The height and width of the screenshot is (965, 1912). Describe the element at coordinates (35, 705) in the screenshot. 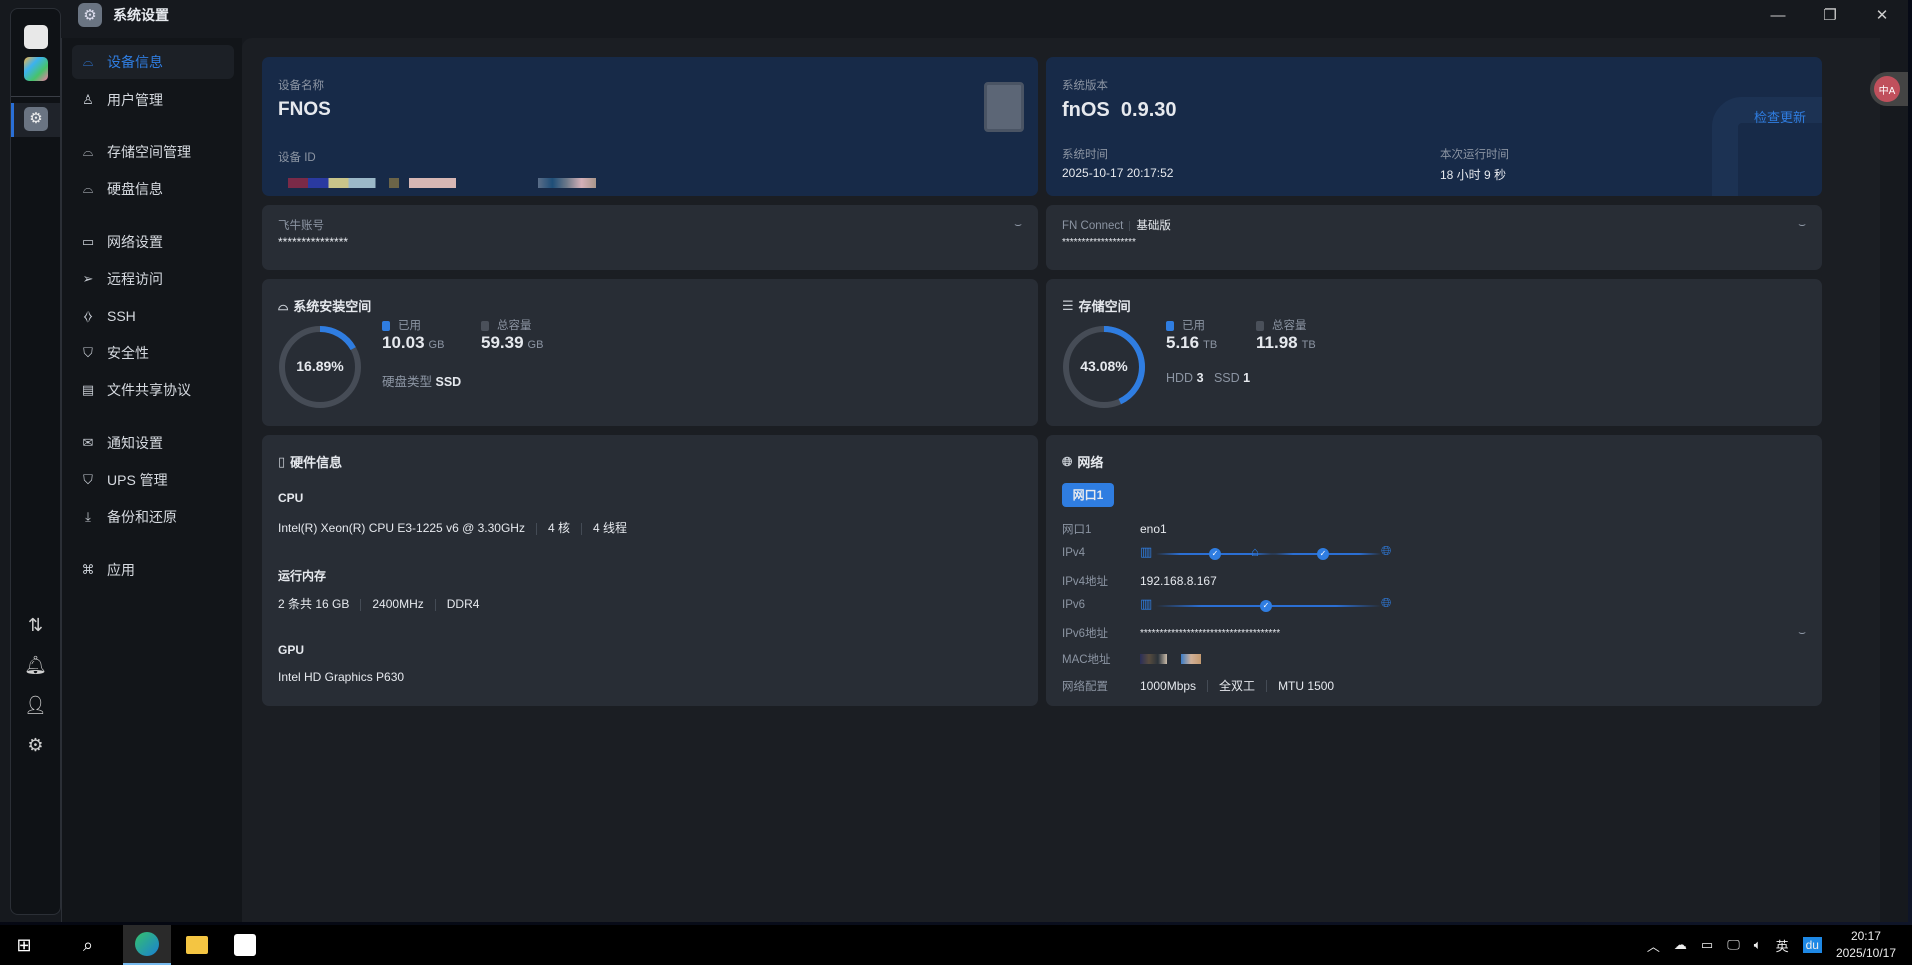

I see `user-icon: 👤︎` at that location.